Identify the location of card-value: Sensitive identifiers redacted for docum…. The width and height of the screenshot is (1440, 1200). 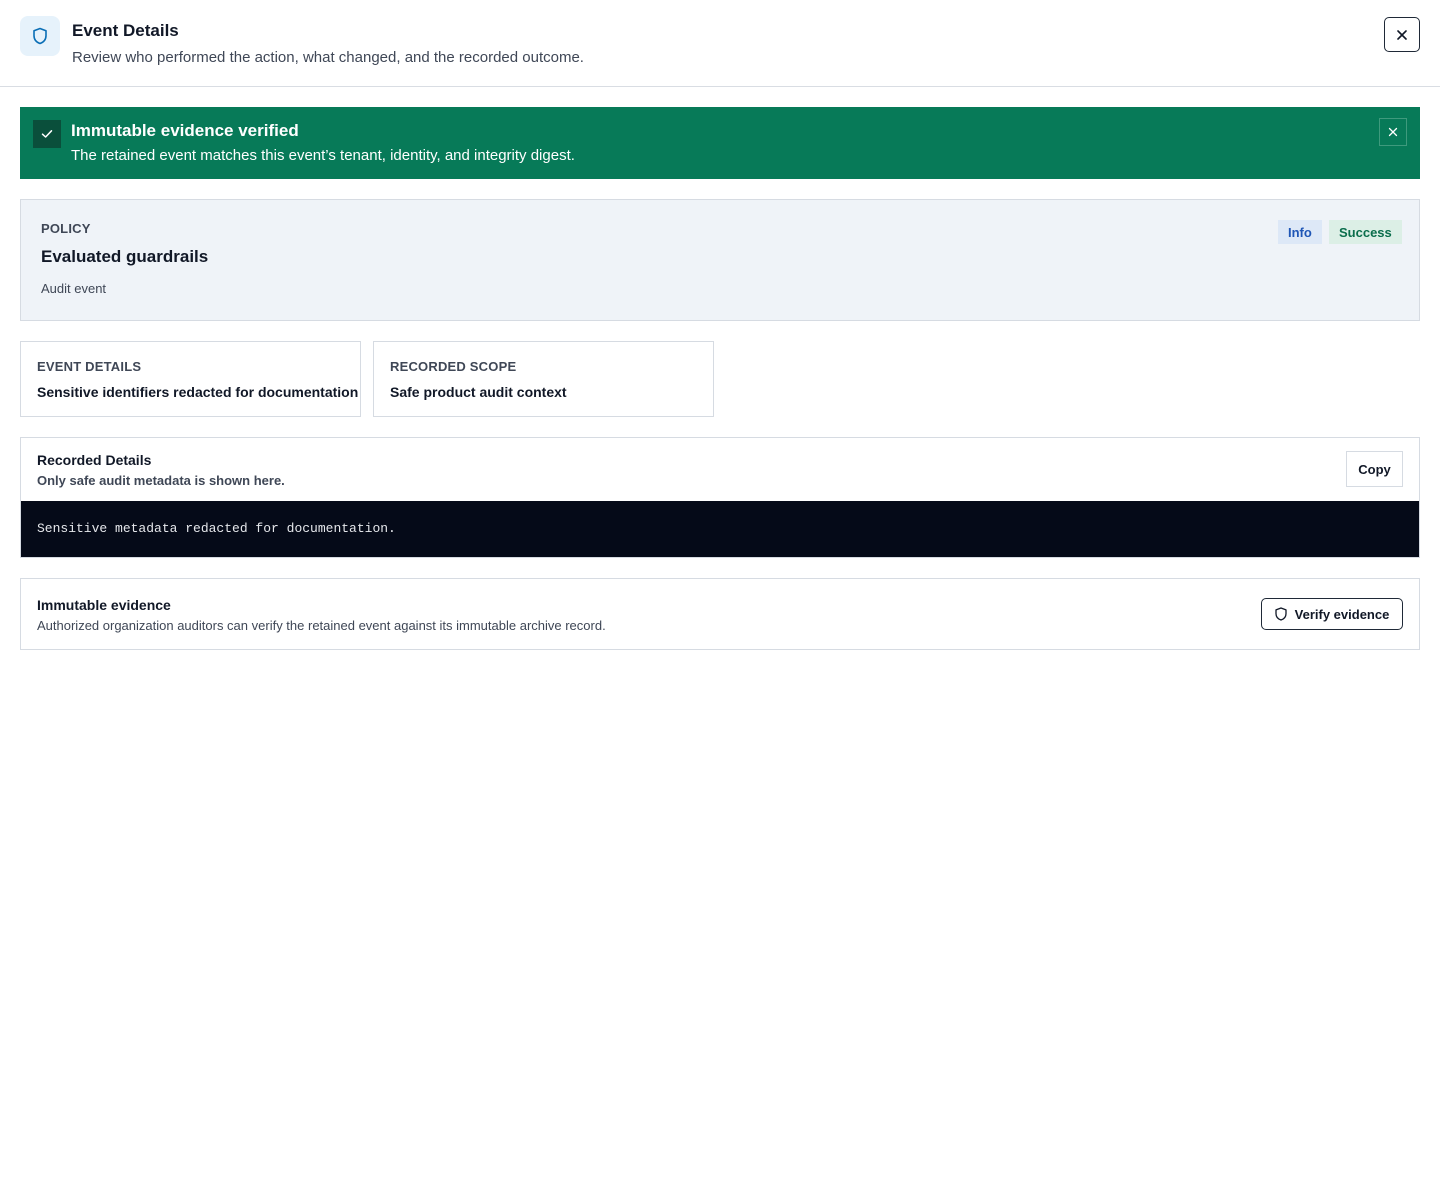
(198, 392).